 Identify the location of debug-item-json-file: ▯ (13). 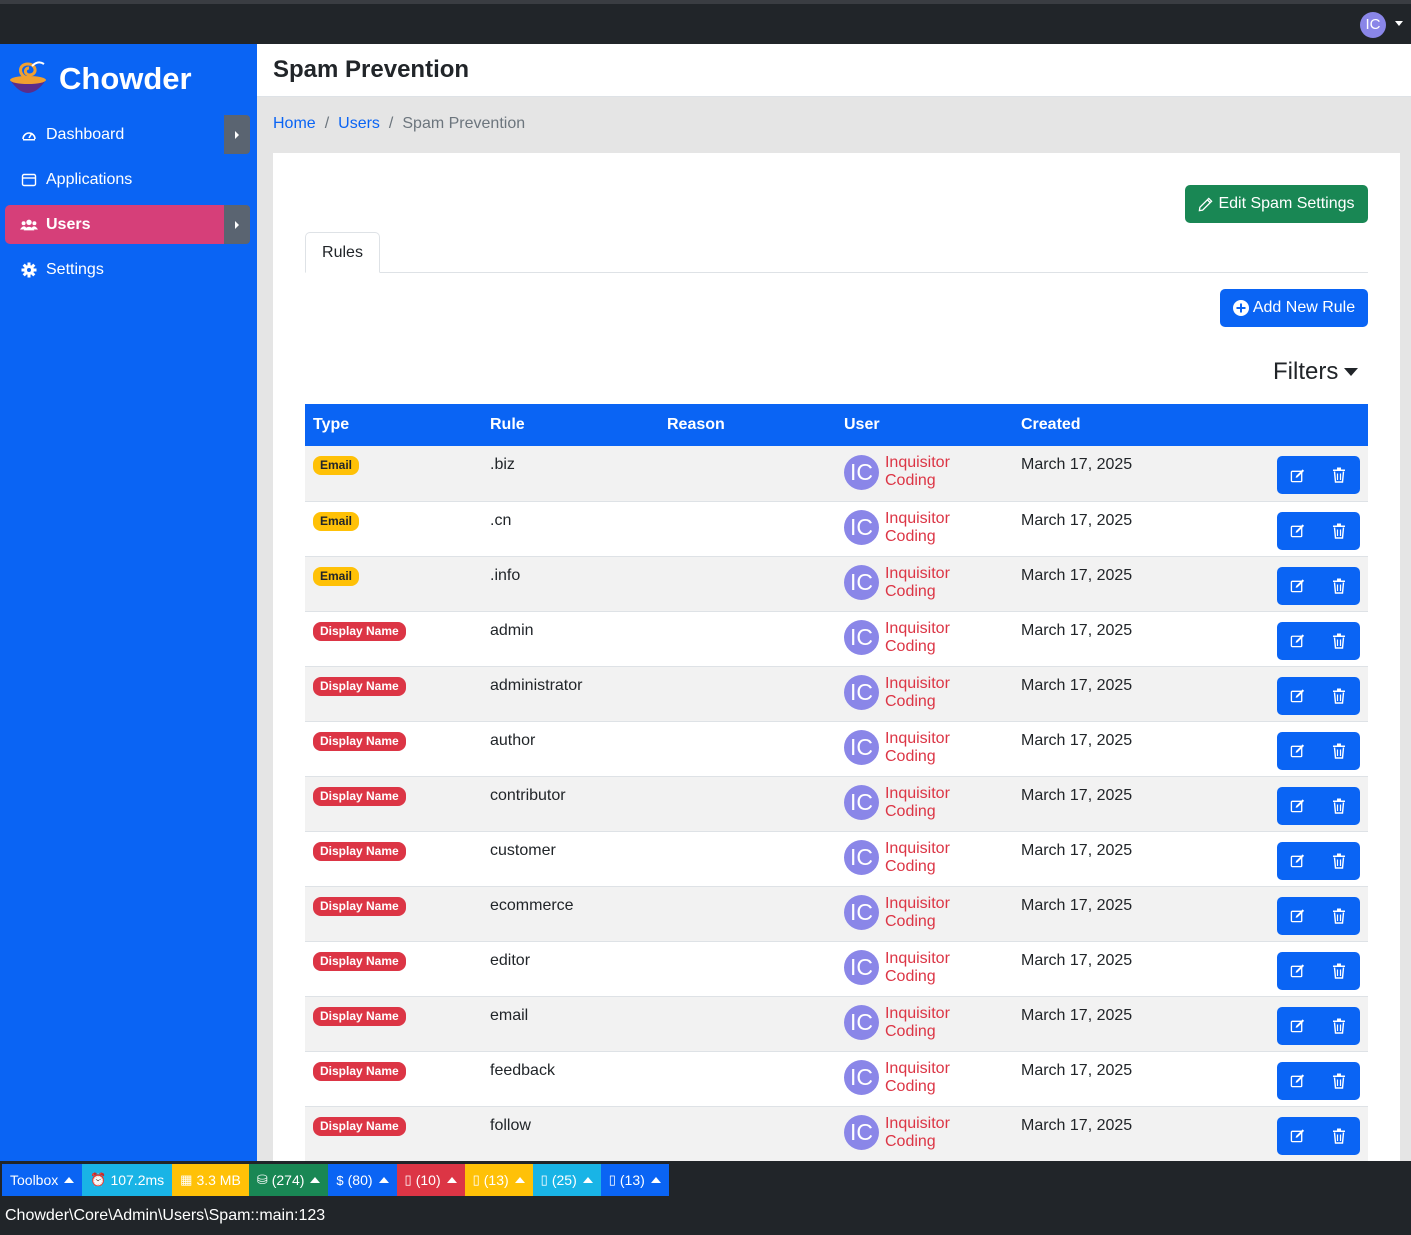
(634, 1180).